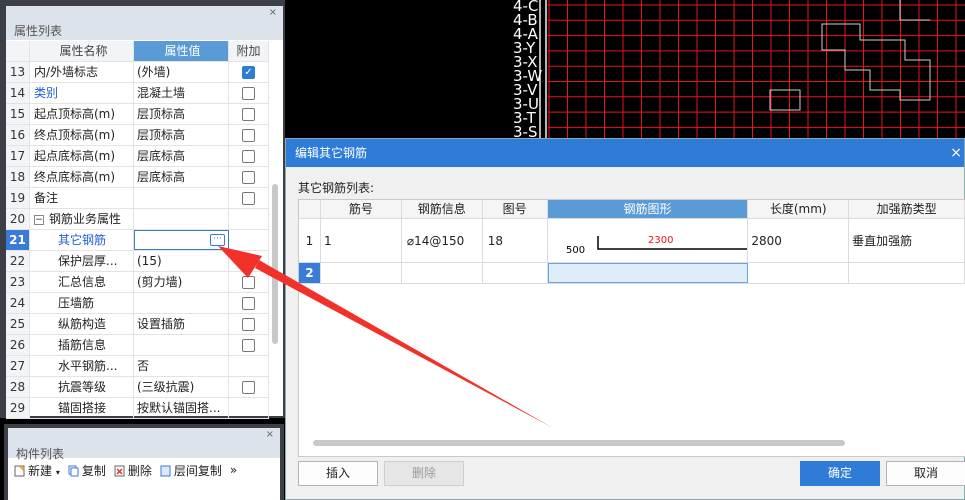 This screenshot has height=500, width=965. What do you see at coordinates (515, 273) in the screenshot?
I see `figure-number-cell` at bounding box center [515, 273].